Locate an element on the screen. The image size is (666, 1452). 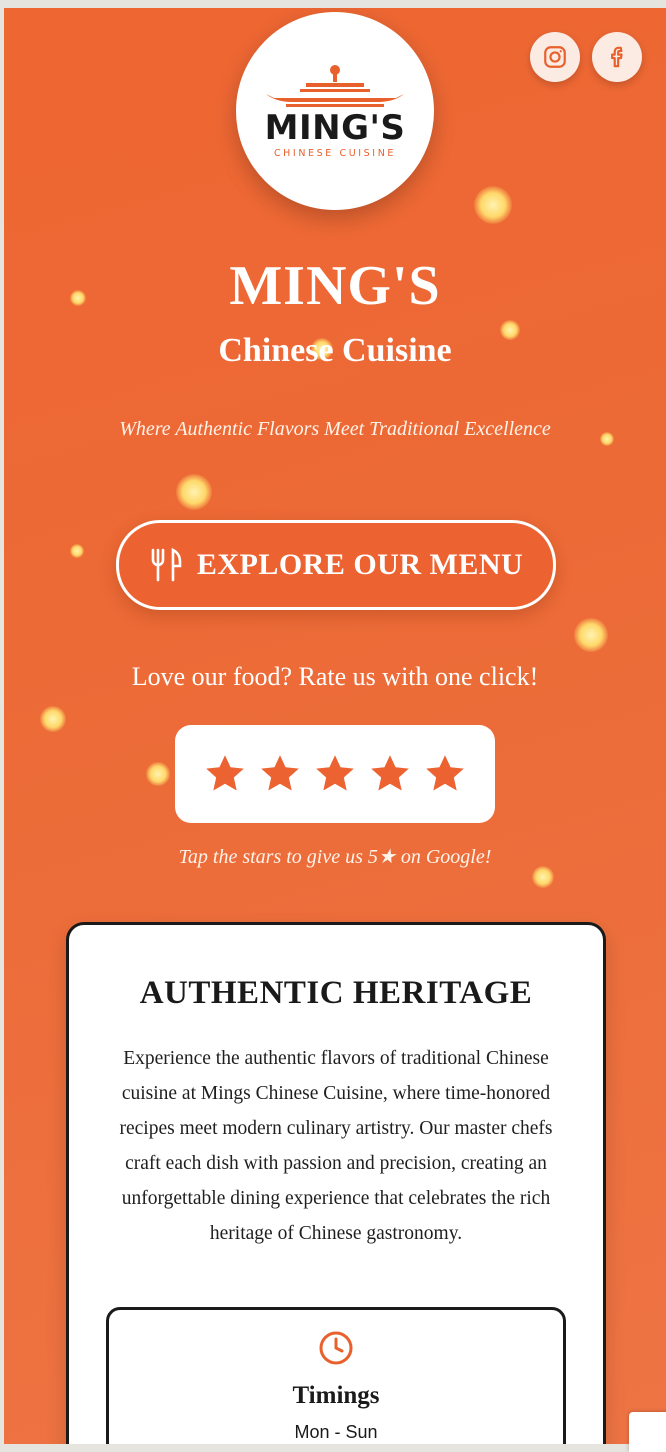
pagoda-icon is located at coordinates (335, 86).